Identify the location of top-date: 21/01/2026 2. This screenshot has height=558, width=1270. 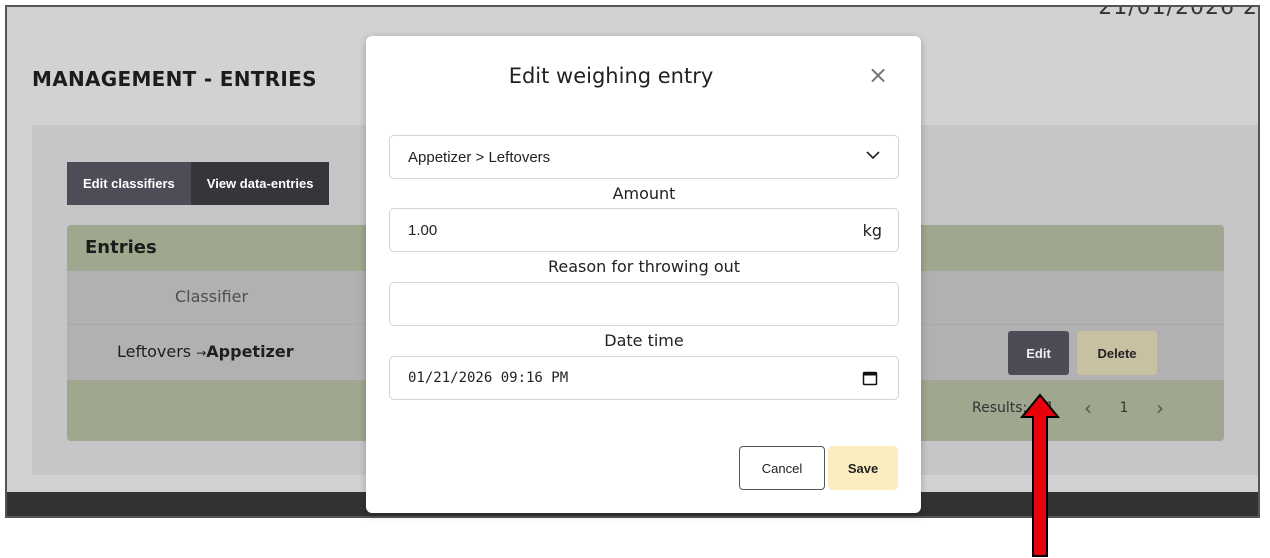
(1178, 12).